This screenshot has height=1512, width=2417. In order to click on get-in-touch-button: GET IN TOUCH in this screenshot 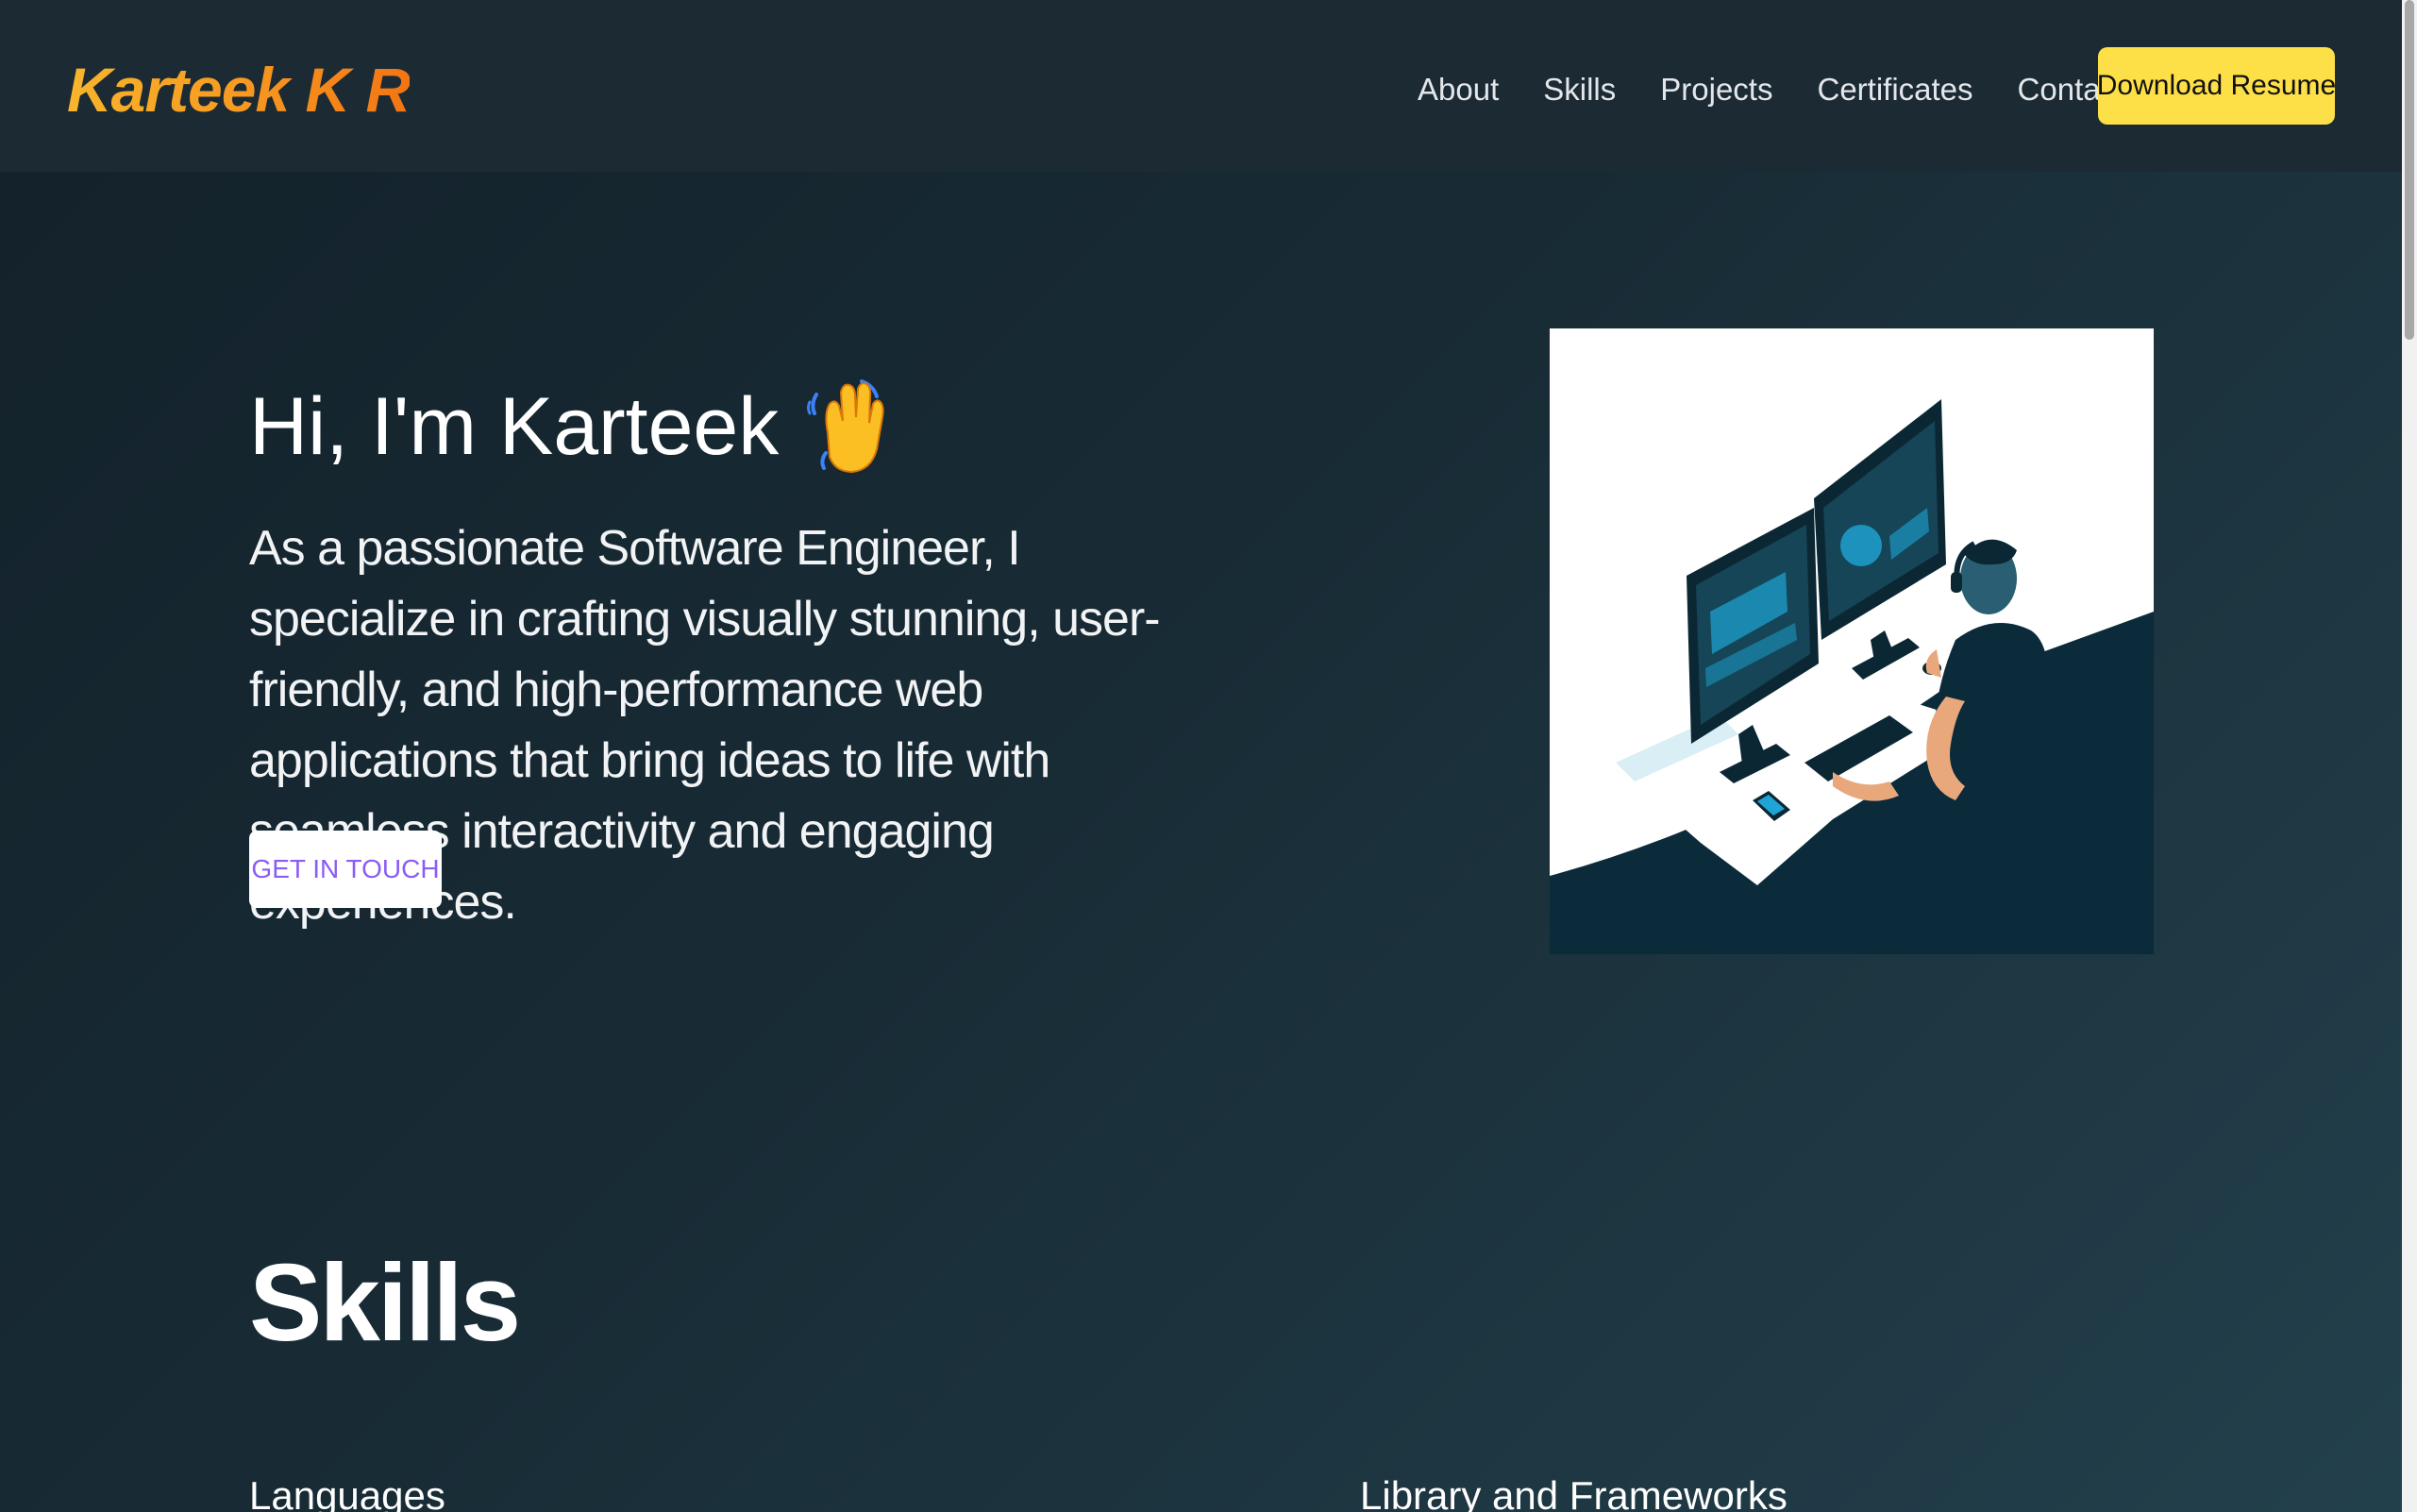, I will do `click(345, 869)`.